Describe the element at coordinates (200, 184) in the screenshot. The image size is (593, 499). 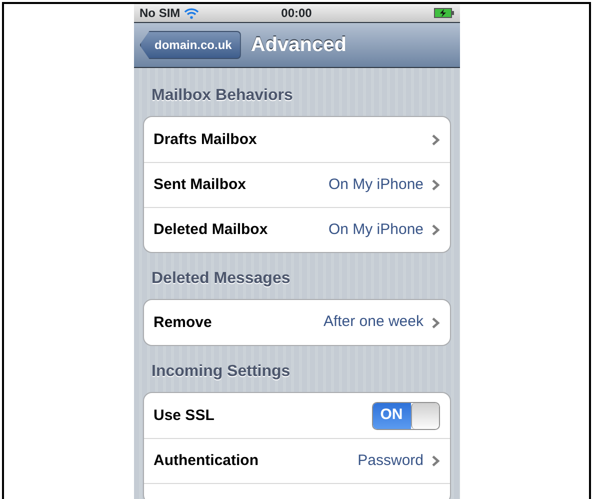
I see `row-label: Sent Mailbox` at that location.